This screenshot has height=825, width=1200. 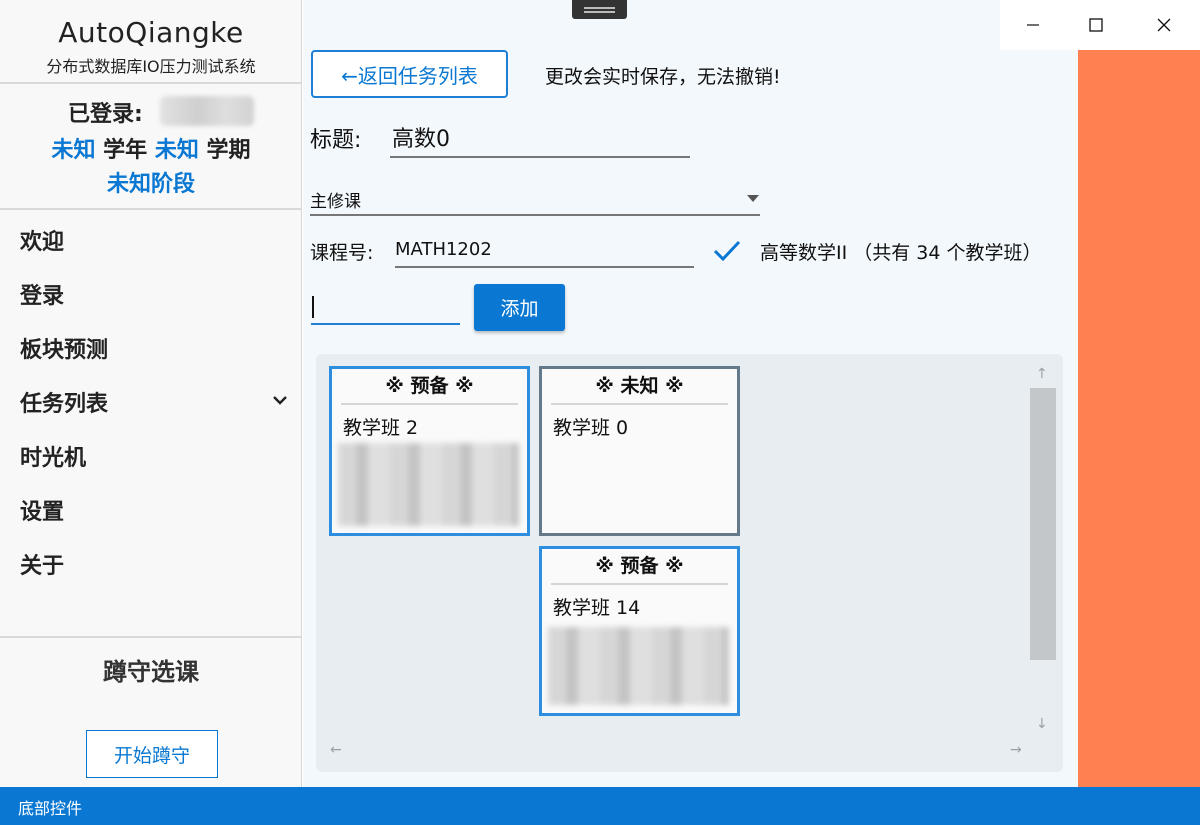 What do you see at coordinates (150, 184) in the screenshot?
I see `stage-value: 未知阶段` at bounding box center [150, 184].